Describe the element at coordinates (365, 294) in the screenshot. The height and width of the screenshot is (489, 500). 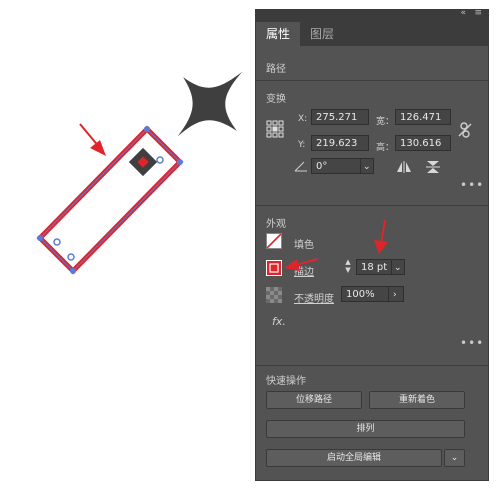
I see `opacity-field: 100%` at that location.